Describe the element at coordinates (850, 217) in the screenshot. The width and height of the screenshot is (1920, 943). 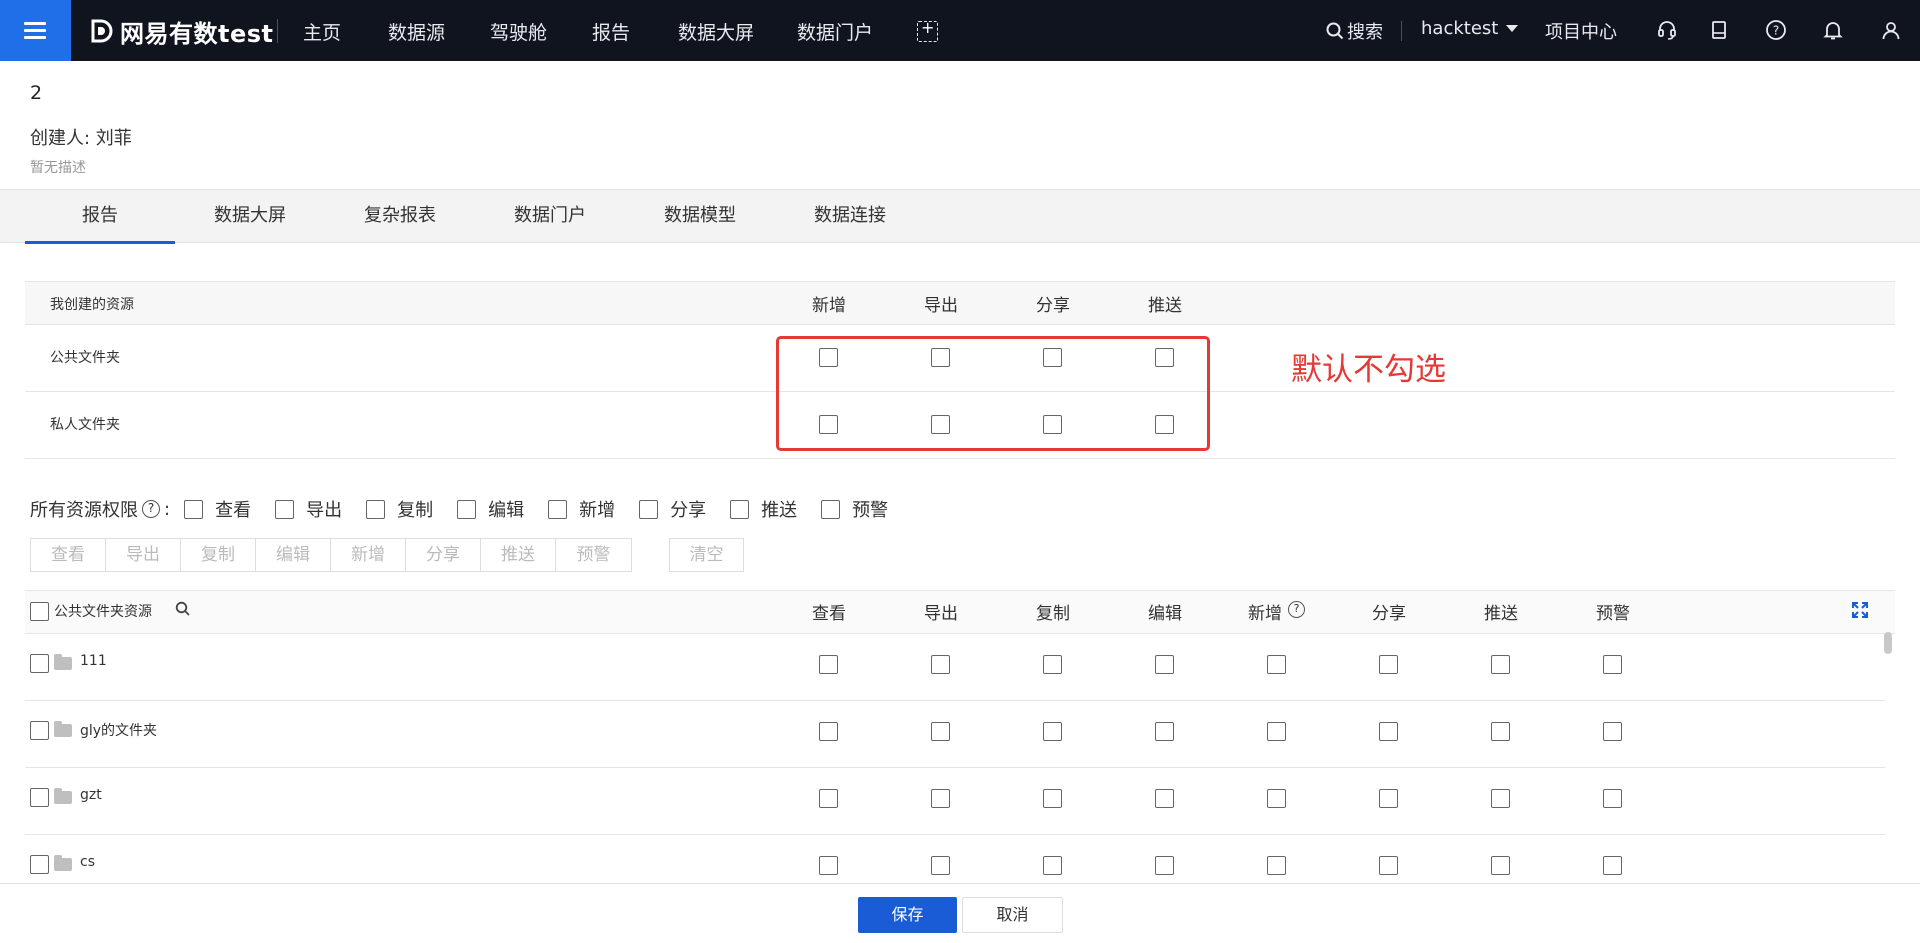
I see `tab-data-connection: 数据连接` at that location.